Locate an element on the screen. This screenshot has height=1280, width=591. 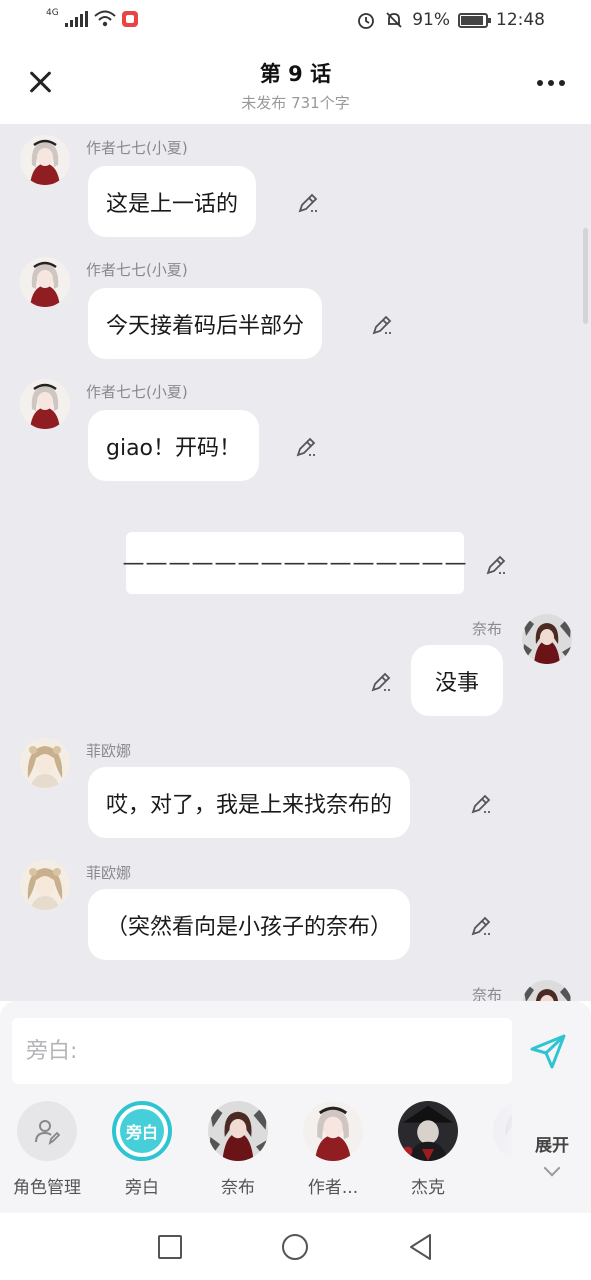
role-naib: 奈布 is located at coordinates (238, 1149).